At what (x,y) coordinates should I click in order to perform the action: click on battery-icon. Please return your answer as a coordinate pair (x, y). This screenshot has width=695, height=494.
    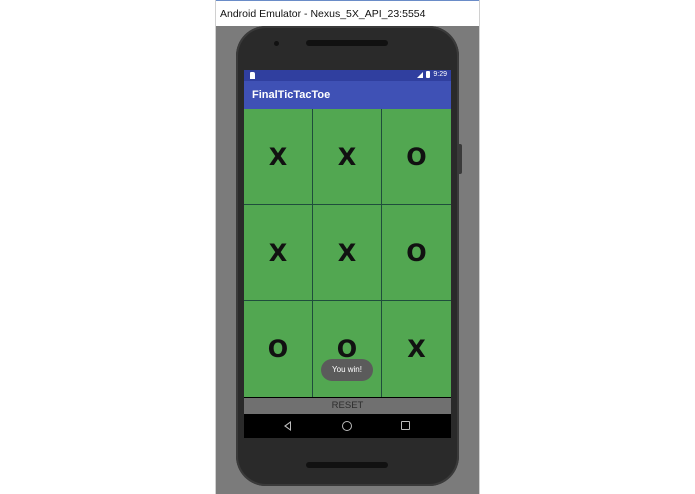
    Looking at the image, I should click on (428, 74).